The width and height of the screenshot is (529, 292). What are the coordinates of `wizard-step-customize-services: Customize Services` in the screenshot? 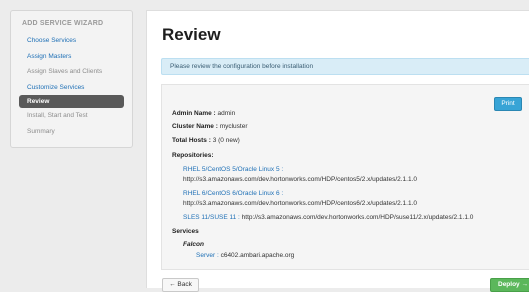 It's located at (71, 88).